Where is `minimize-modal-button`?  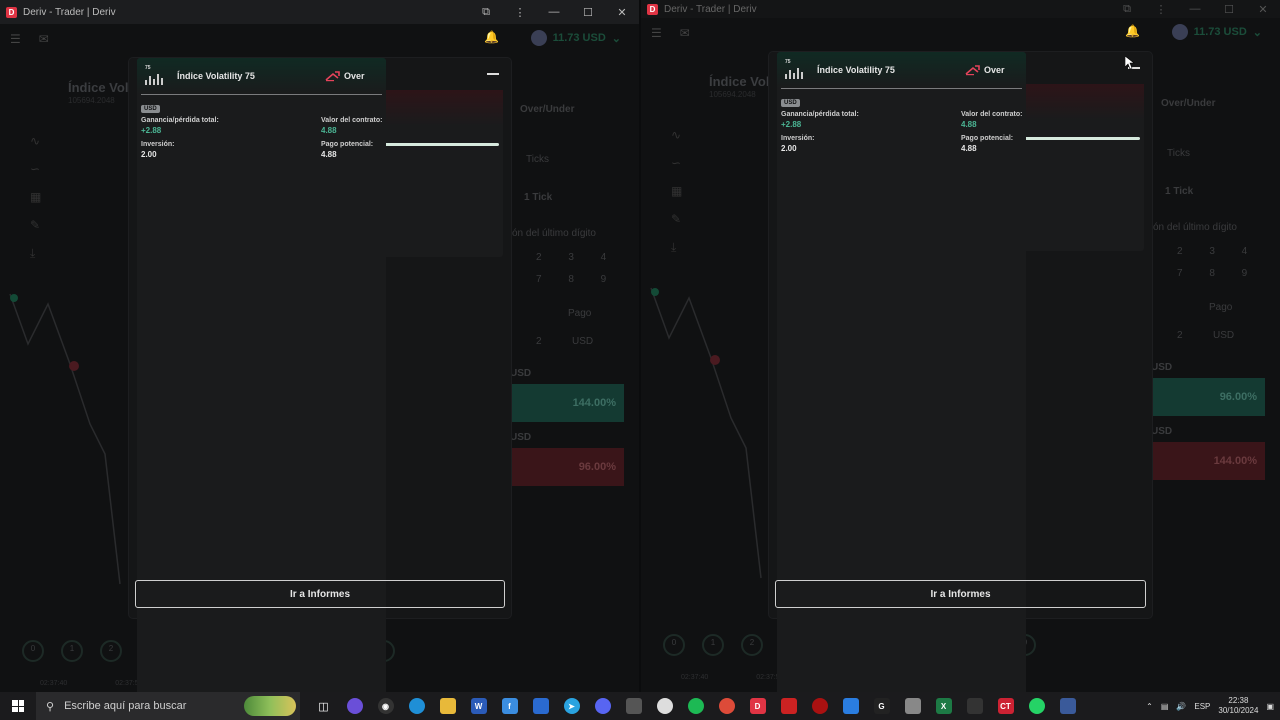 minimize-modal-button is located at coordinates (493, 74).